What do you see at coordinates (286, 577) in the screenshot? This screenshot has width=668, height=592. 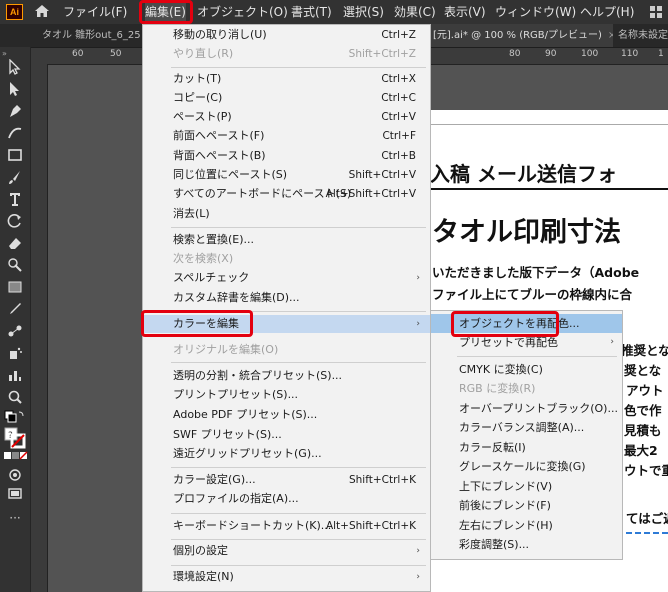 I see `menu-item-preferences: 環境設定(N) ›` at bounding box center [286, 577].